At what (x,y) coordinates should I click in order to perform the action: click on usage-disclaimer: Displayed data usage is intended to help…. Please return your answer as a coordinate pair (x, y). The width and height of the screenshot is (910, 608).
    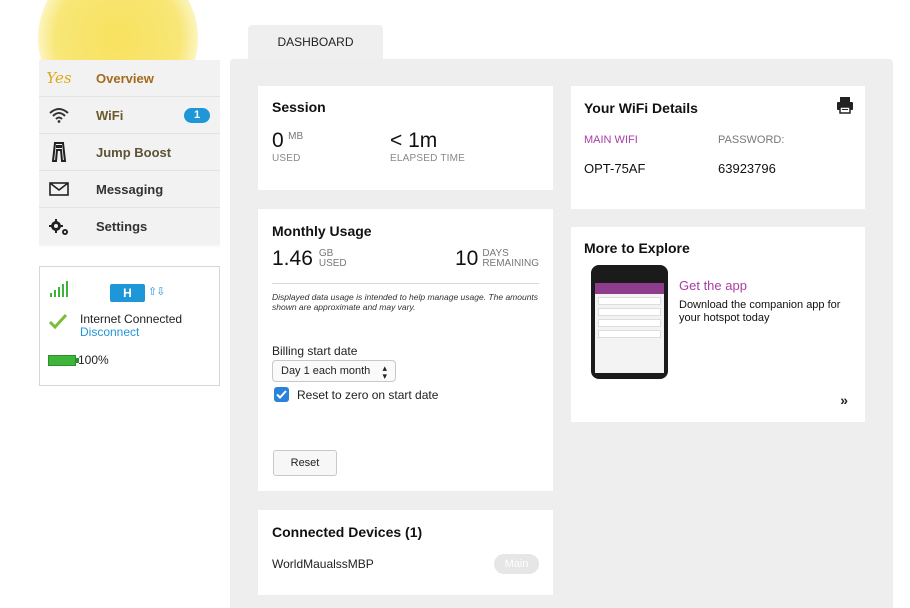
    Looking at the image, I should click on (405, 302).